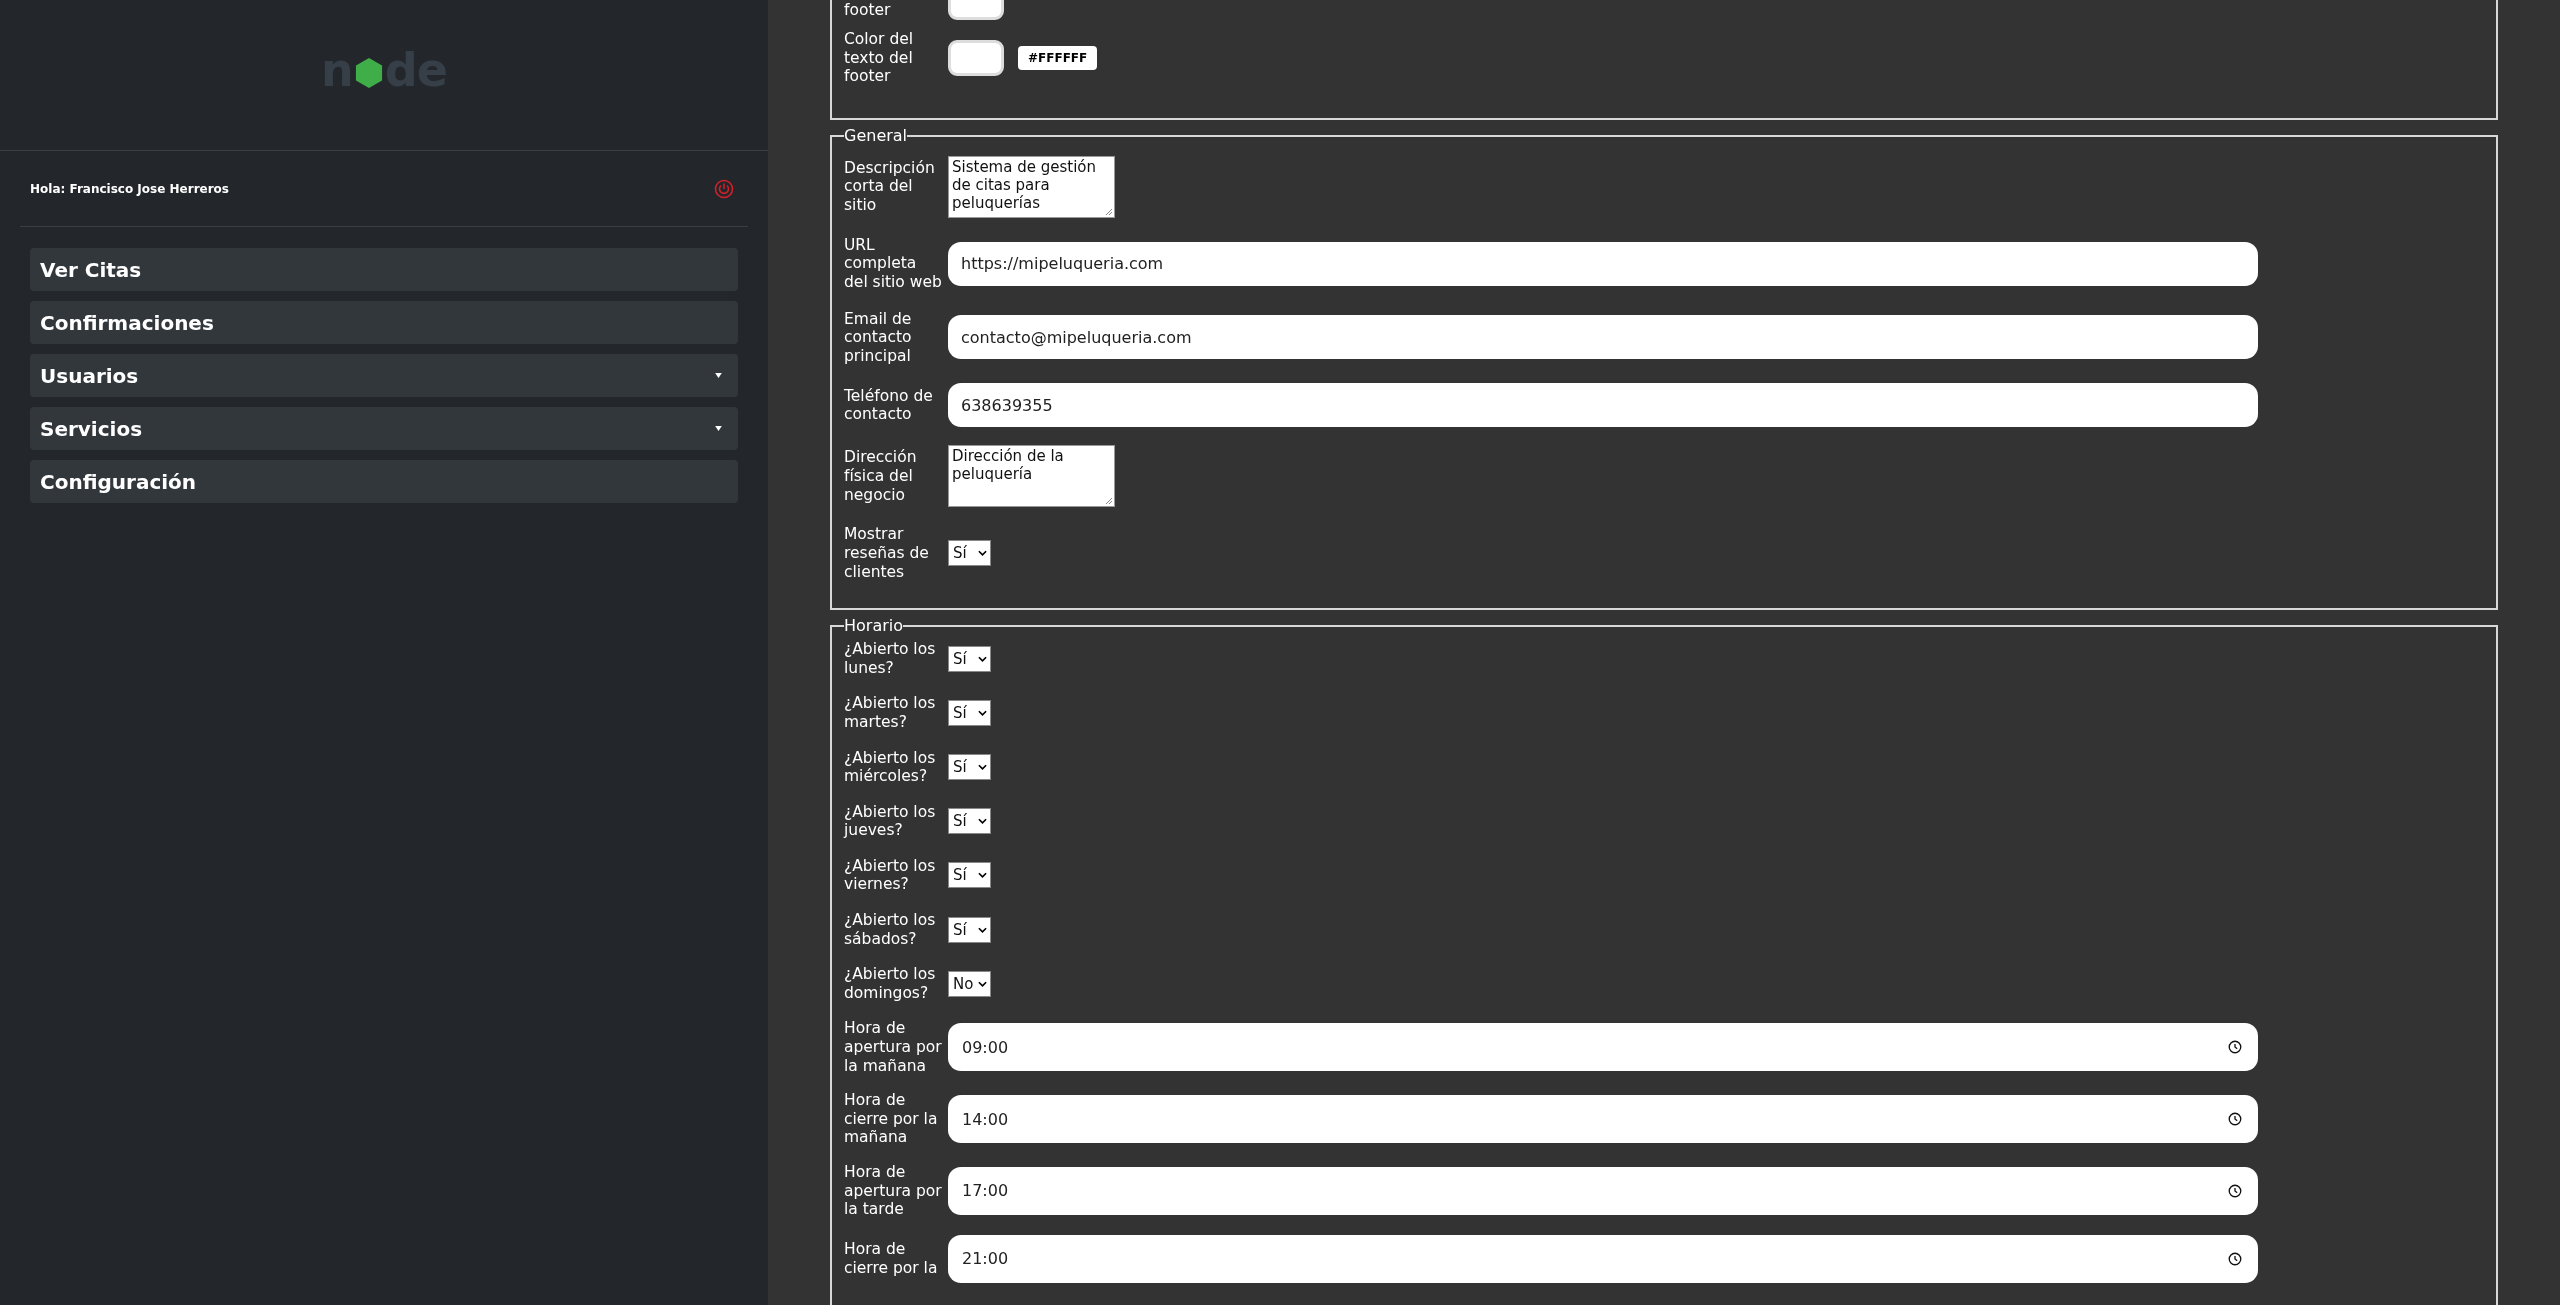 The width and height of the screenshot is (2560, 1305). I want to click on text-field: 638639355, so click(1603, 405).